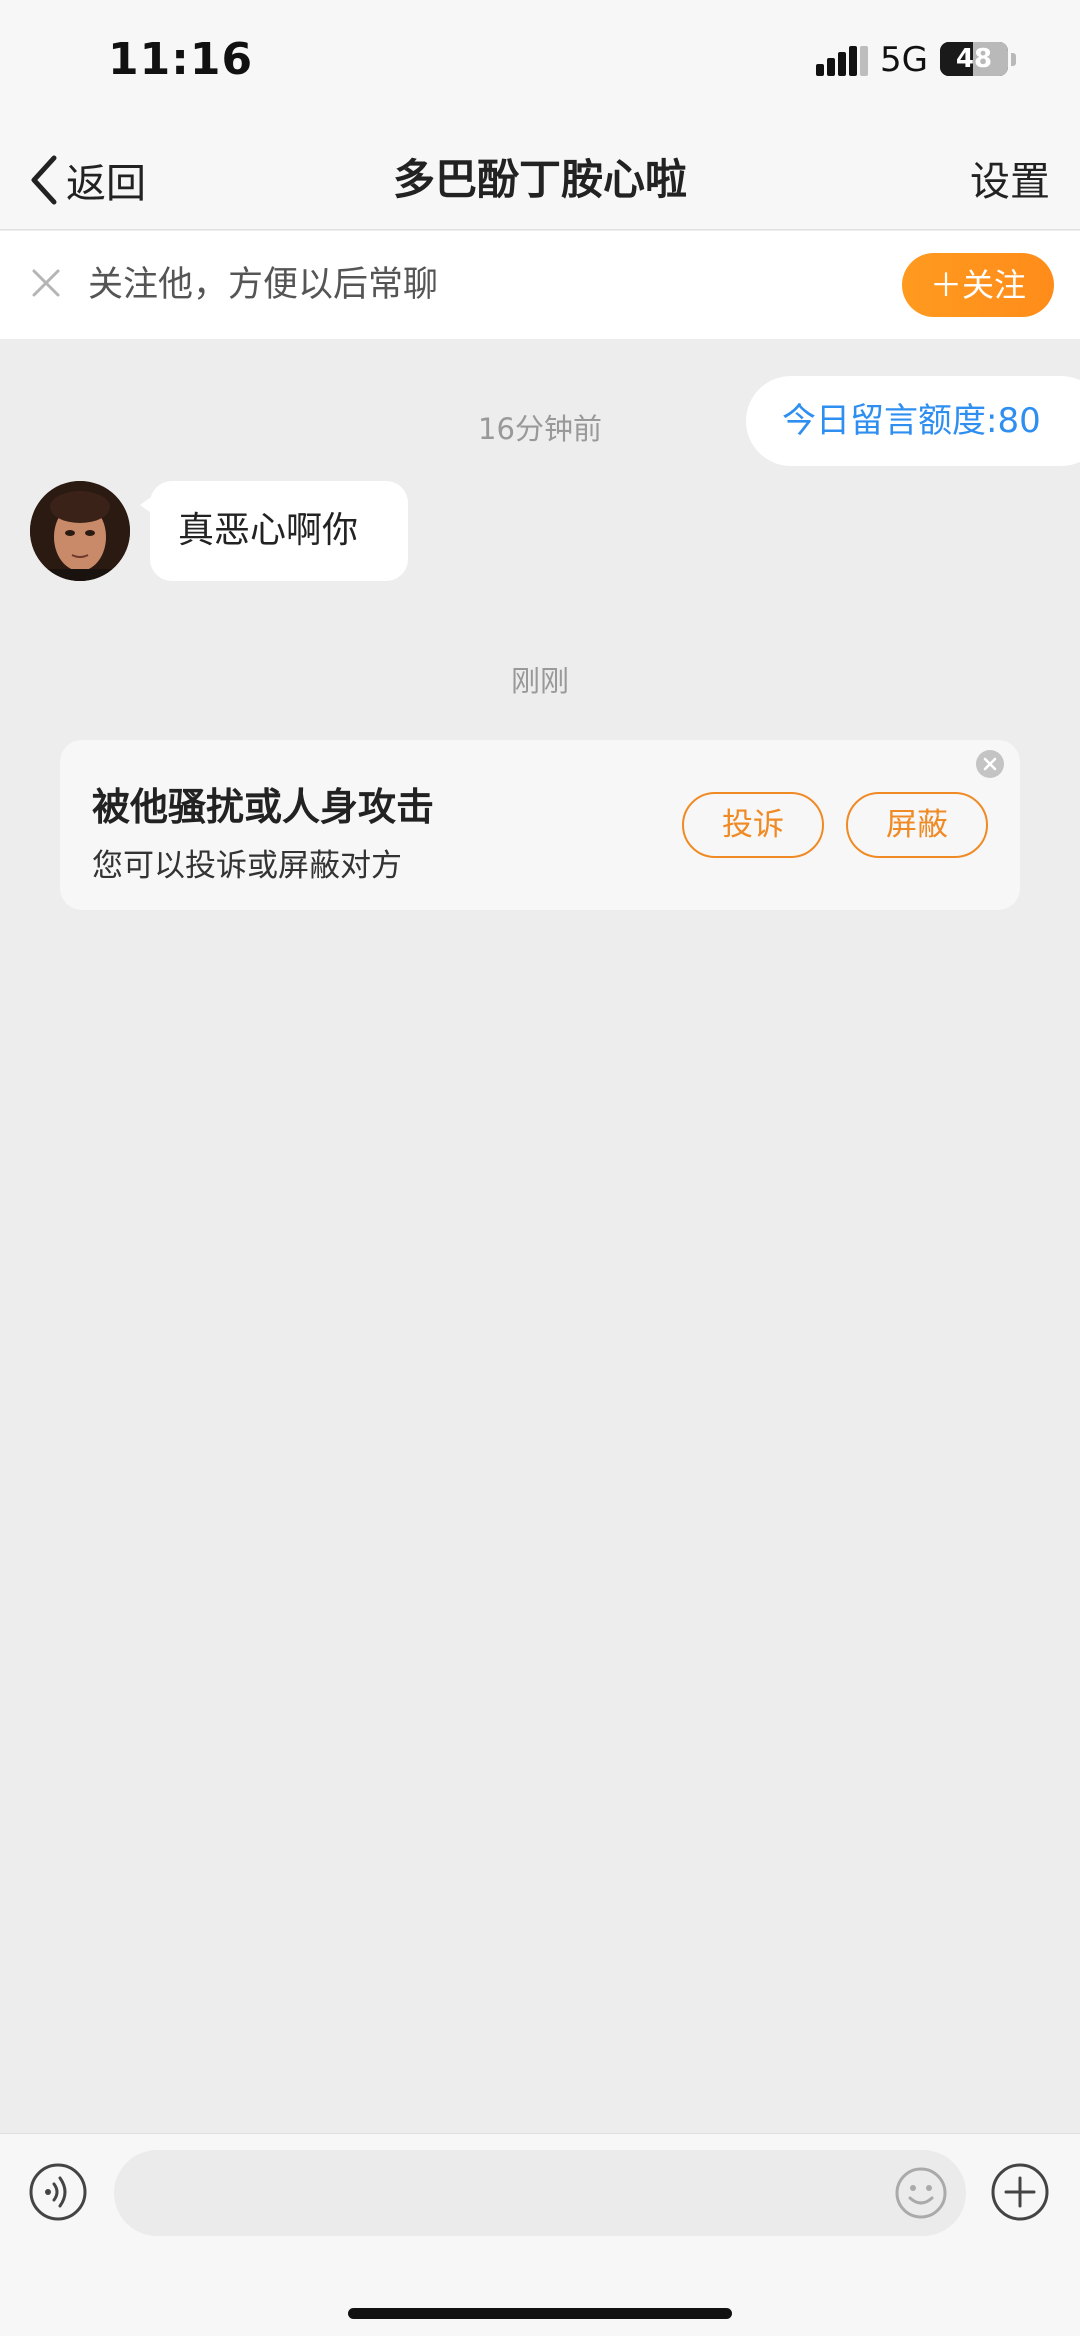  I want to click on follow-banner: 关注他，方便以后常聊 ＋关注, so click(540, 285).